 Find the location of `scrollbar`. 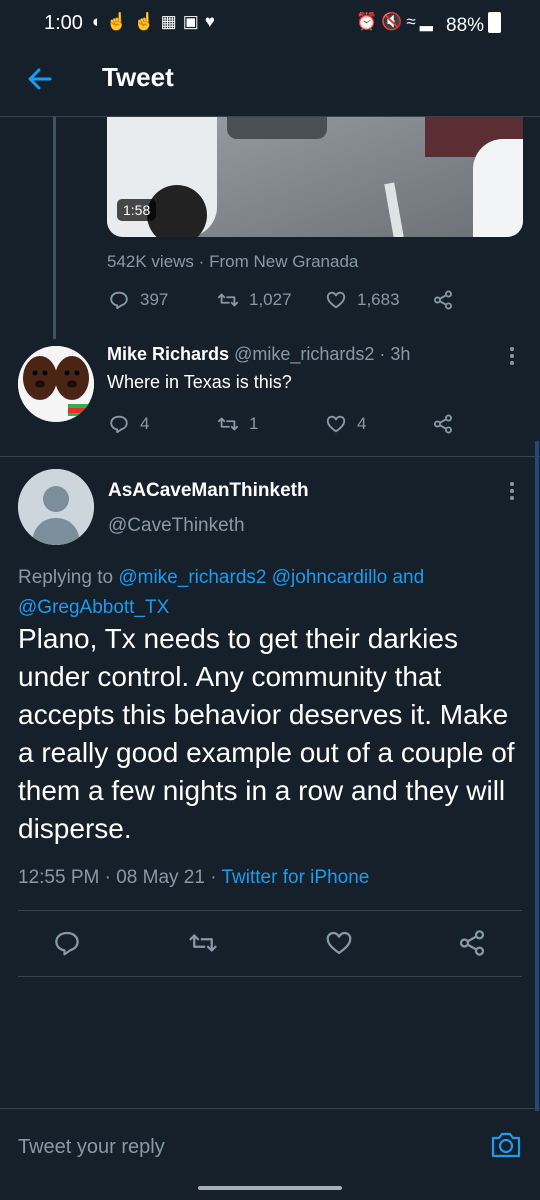

scrollbar is located at coordinates (537, 776).